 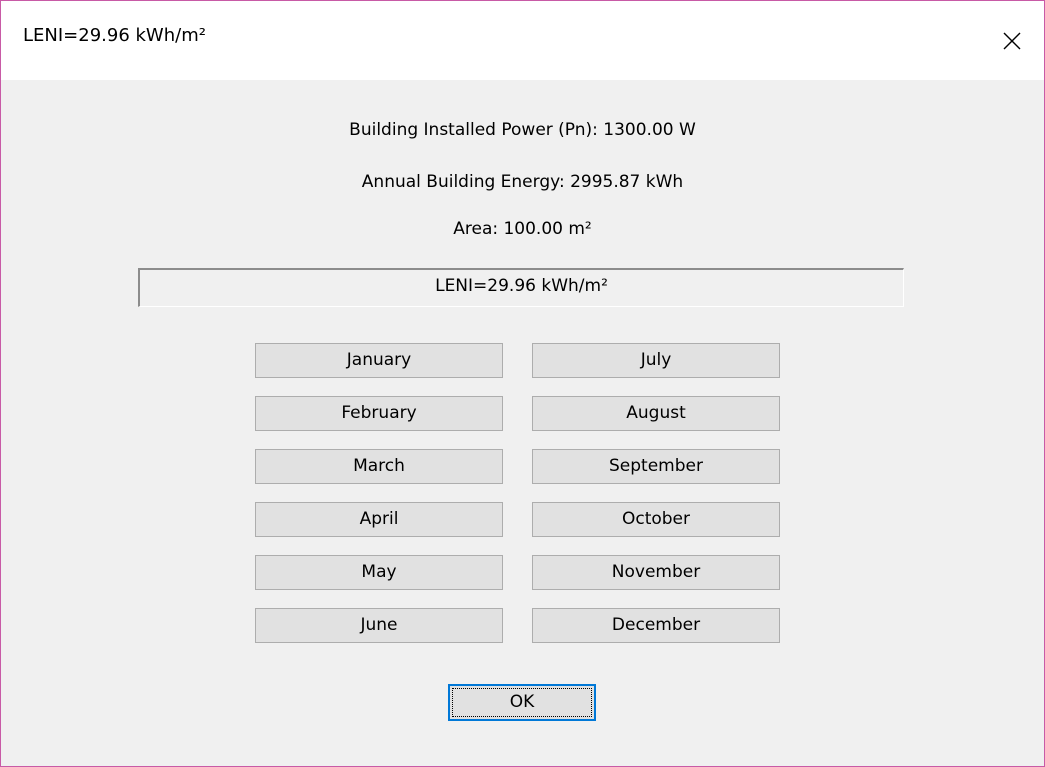 I want to click on close-button, so click(x=1012, y=40).